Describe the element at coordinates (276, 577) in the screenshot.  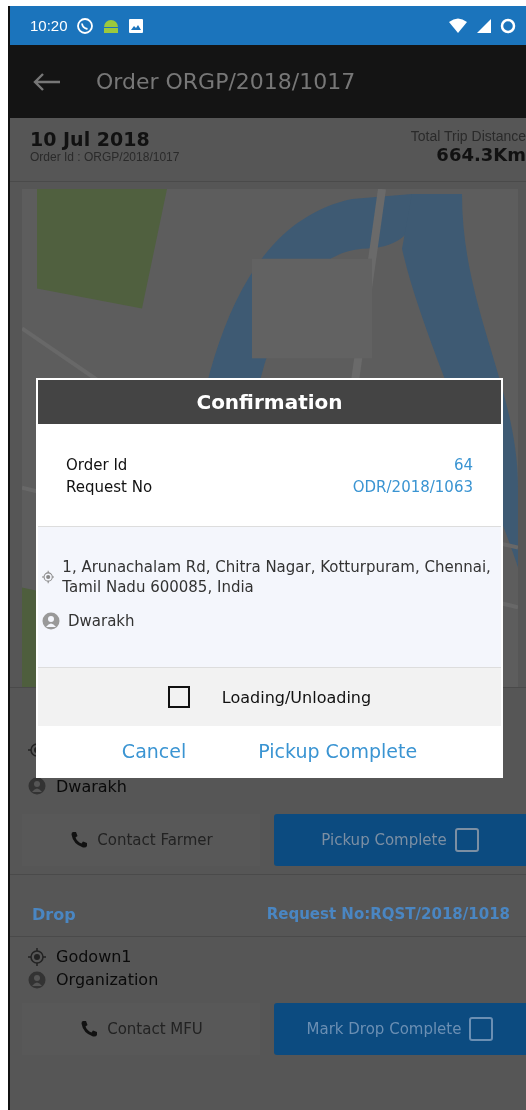
I see `pickup-address: 1, Arunachalam Rd, Chitra Nagar, Kotturpuram, Chennai, Tamil Nadu 600085, India` at that location.